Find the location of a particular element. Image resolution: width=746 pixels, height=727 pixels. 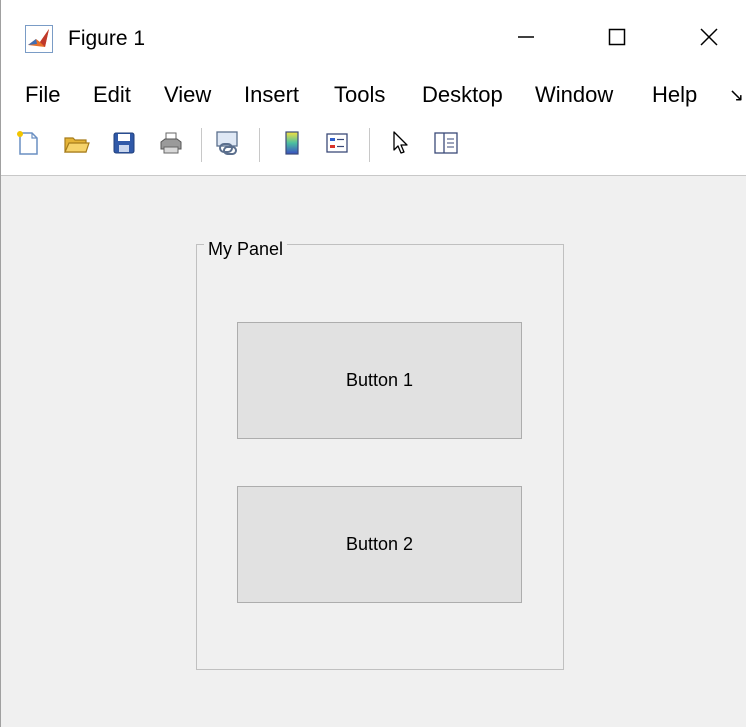

minimize-button is located at coordinates (526, 37).